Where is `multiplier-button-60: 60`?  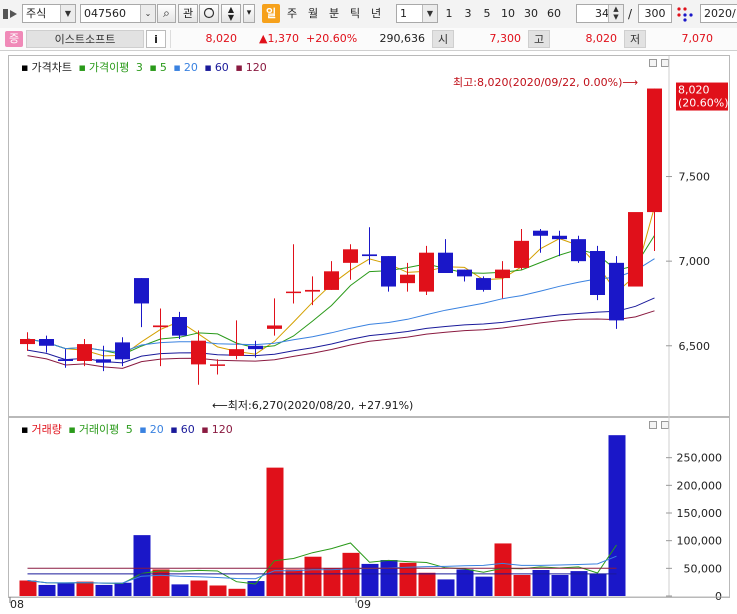 multiplier-button-60: 60 is located at coordinates (554, 13).